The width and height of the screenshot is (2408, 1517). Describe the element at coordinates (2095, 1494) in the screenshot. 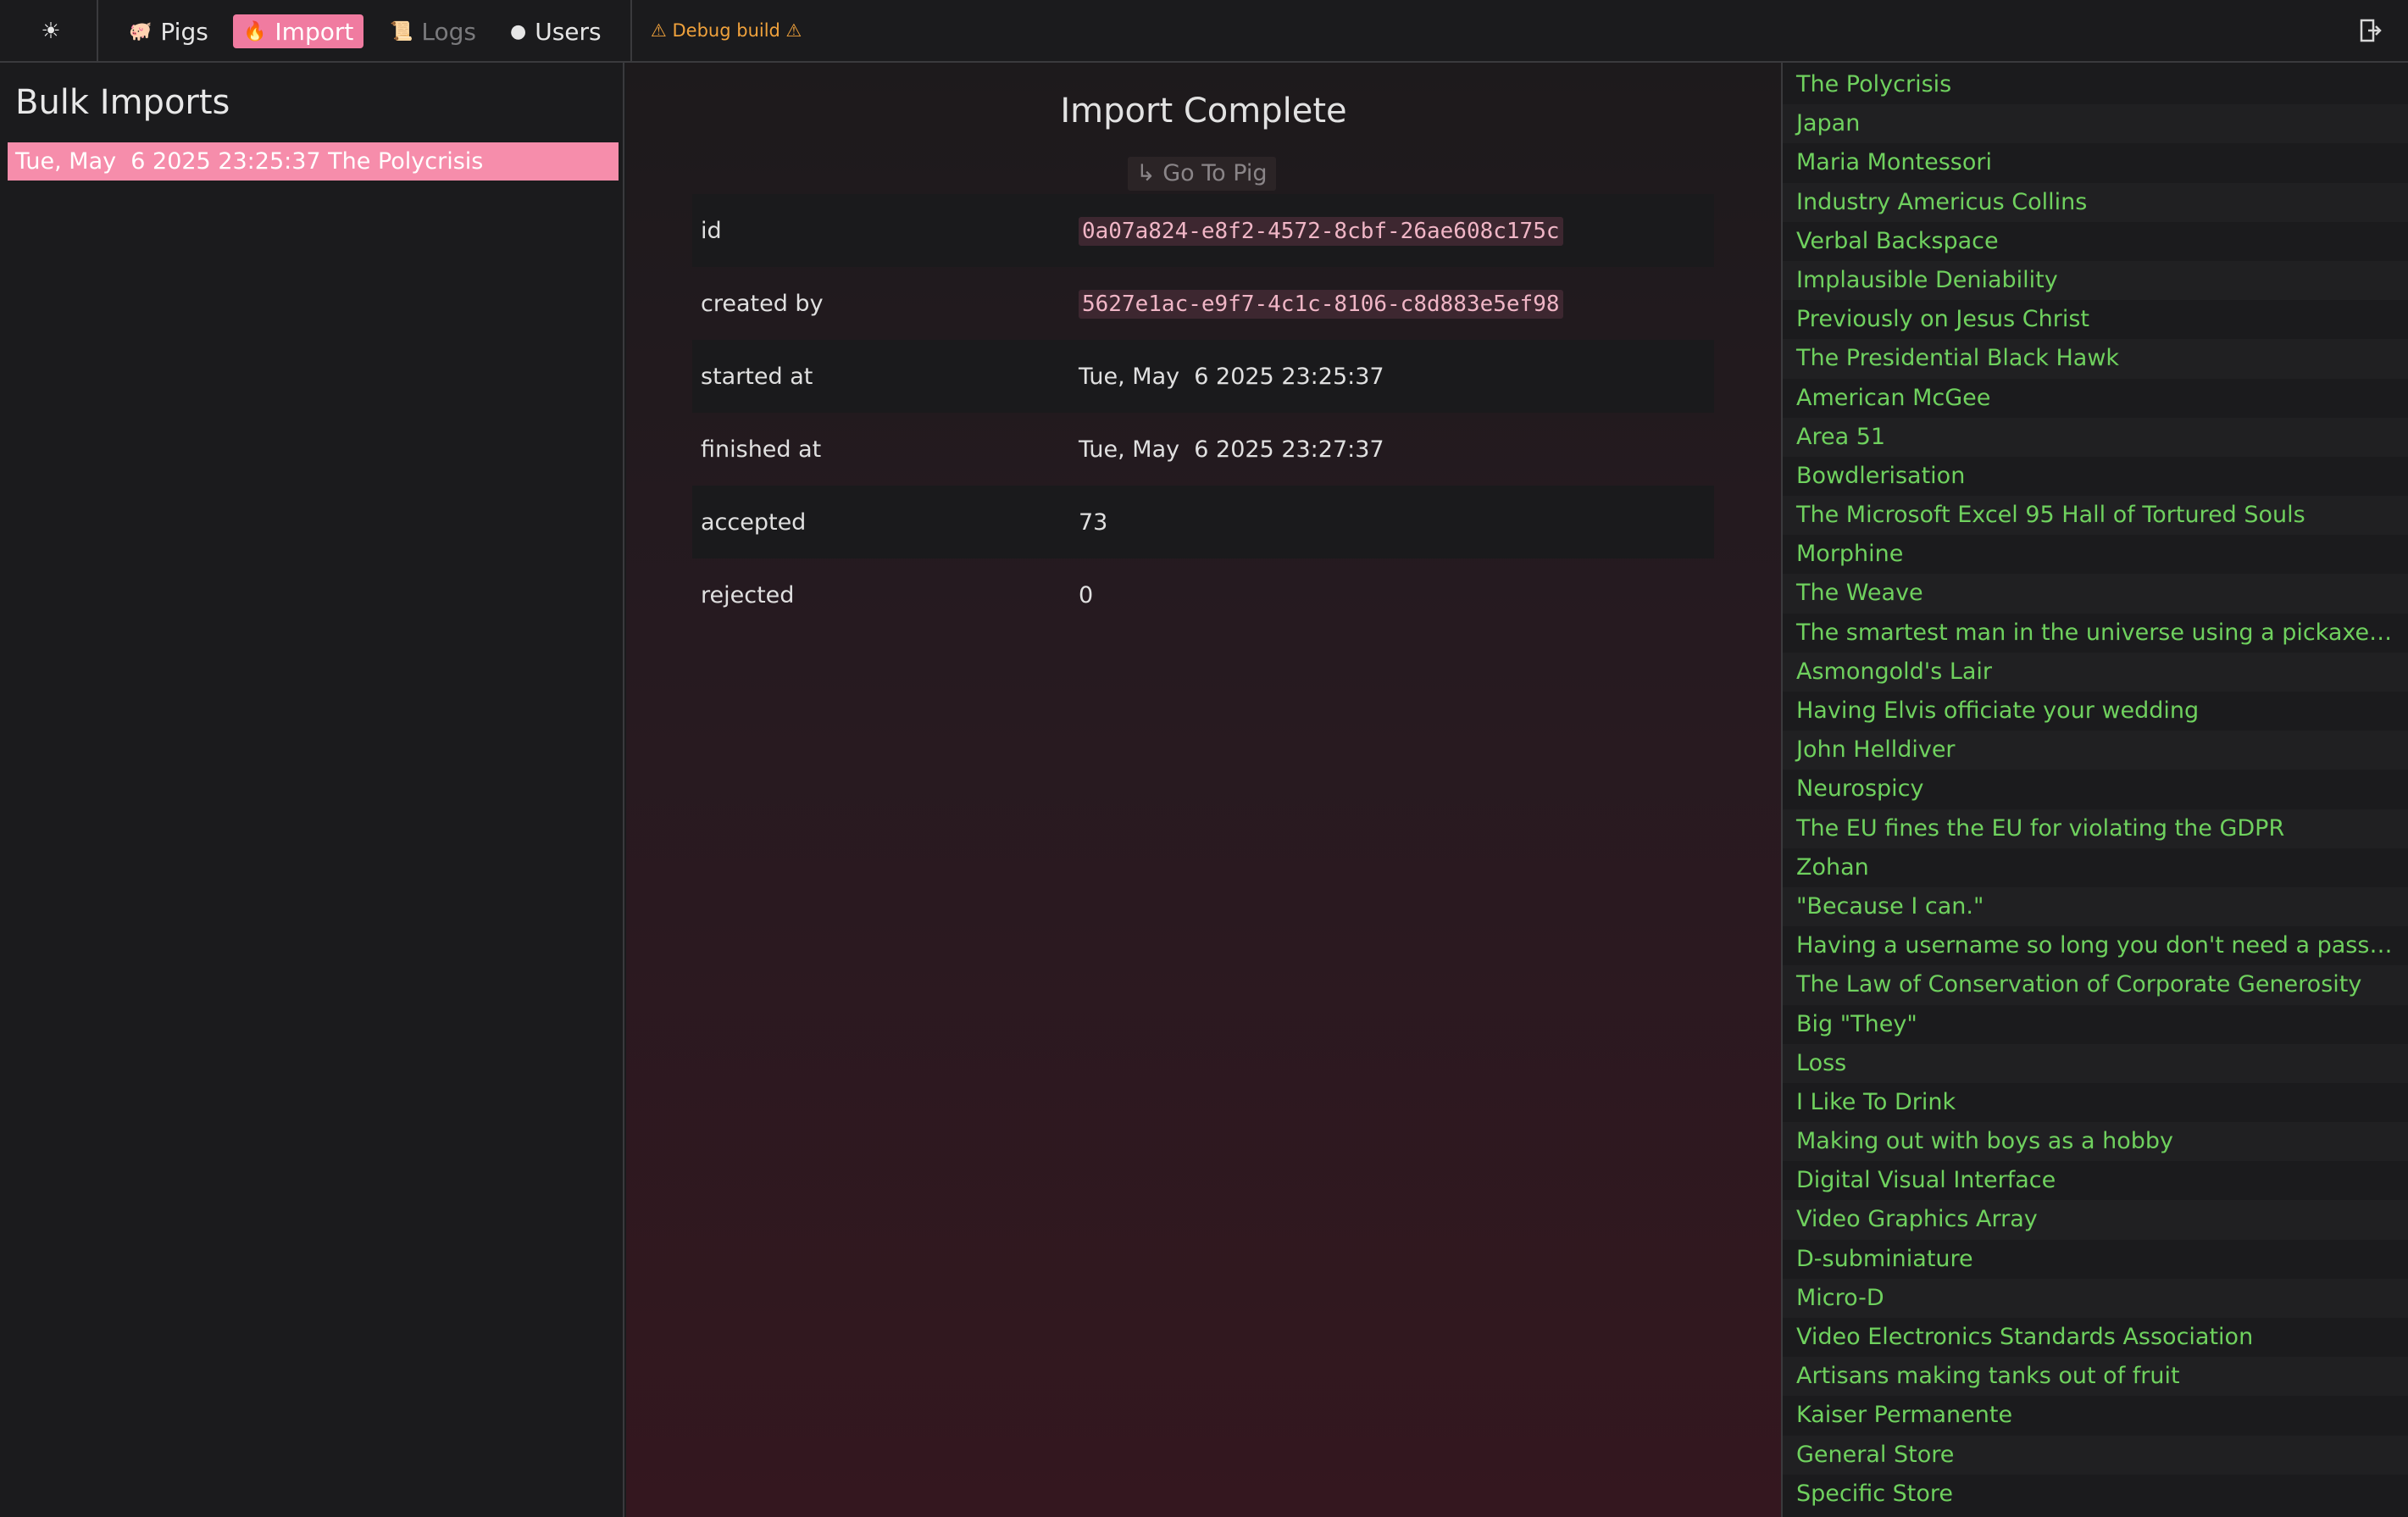

I see `pig-list-item: Specific Store` at that location.